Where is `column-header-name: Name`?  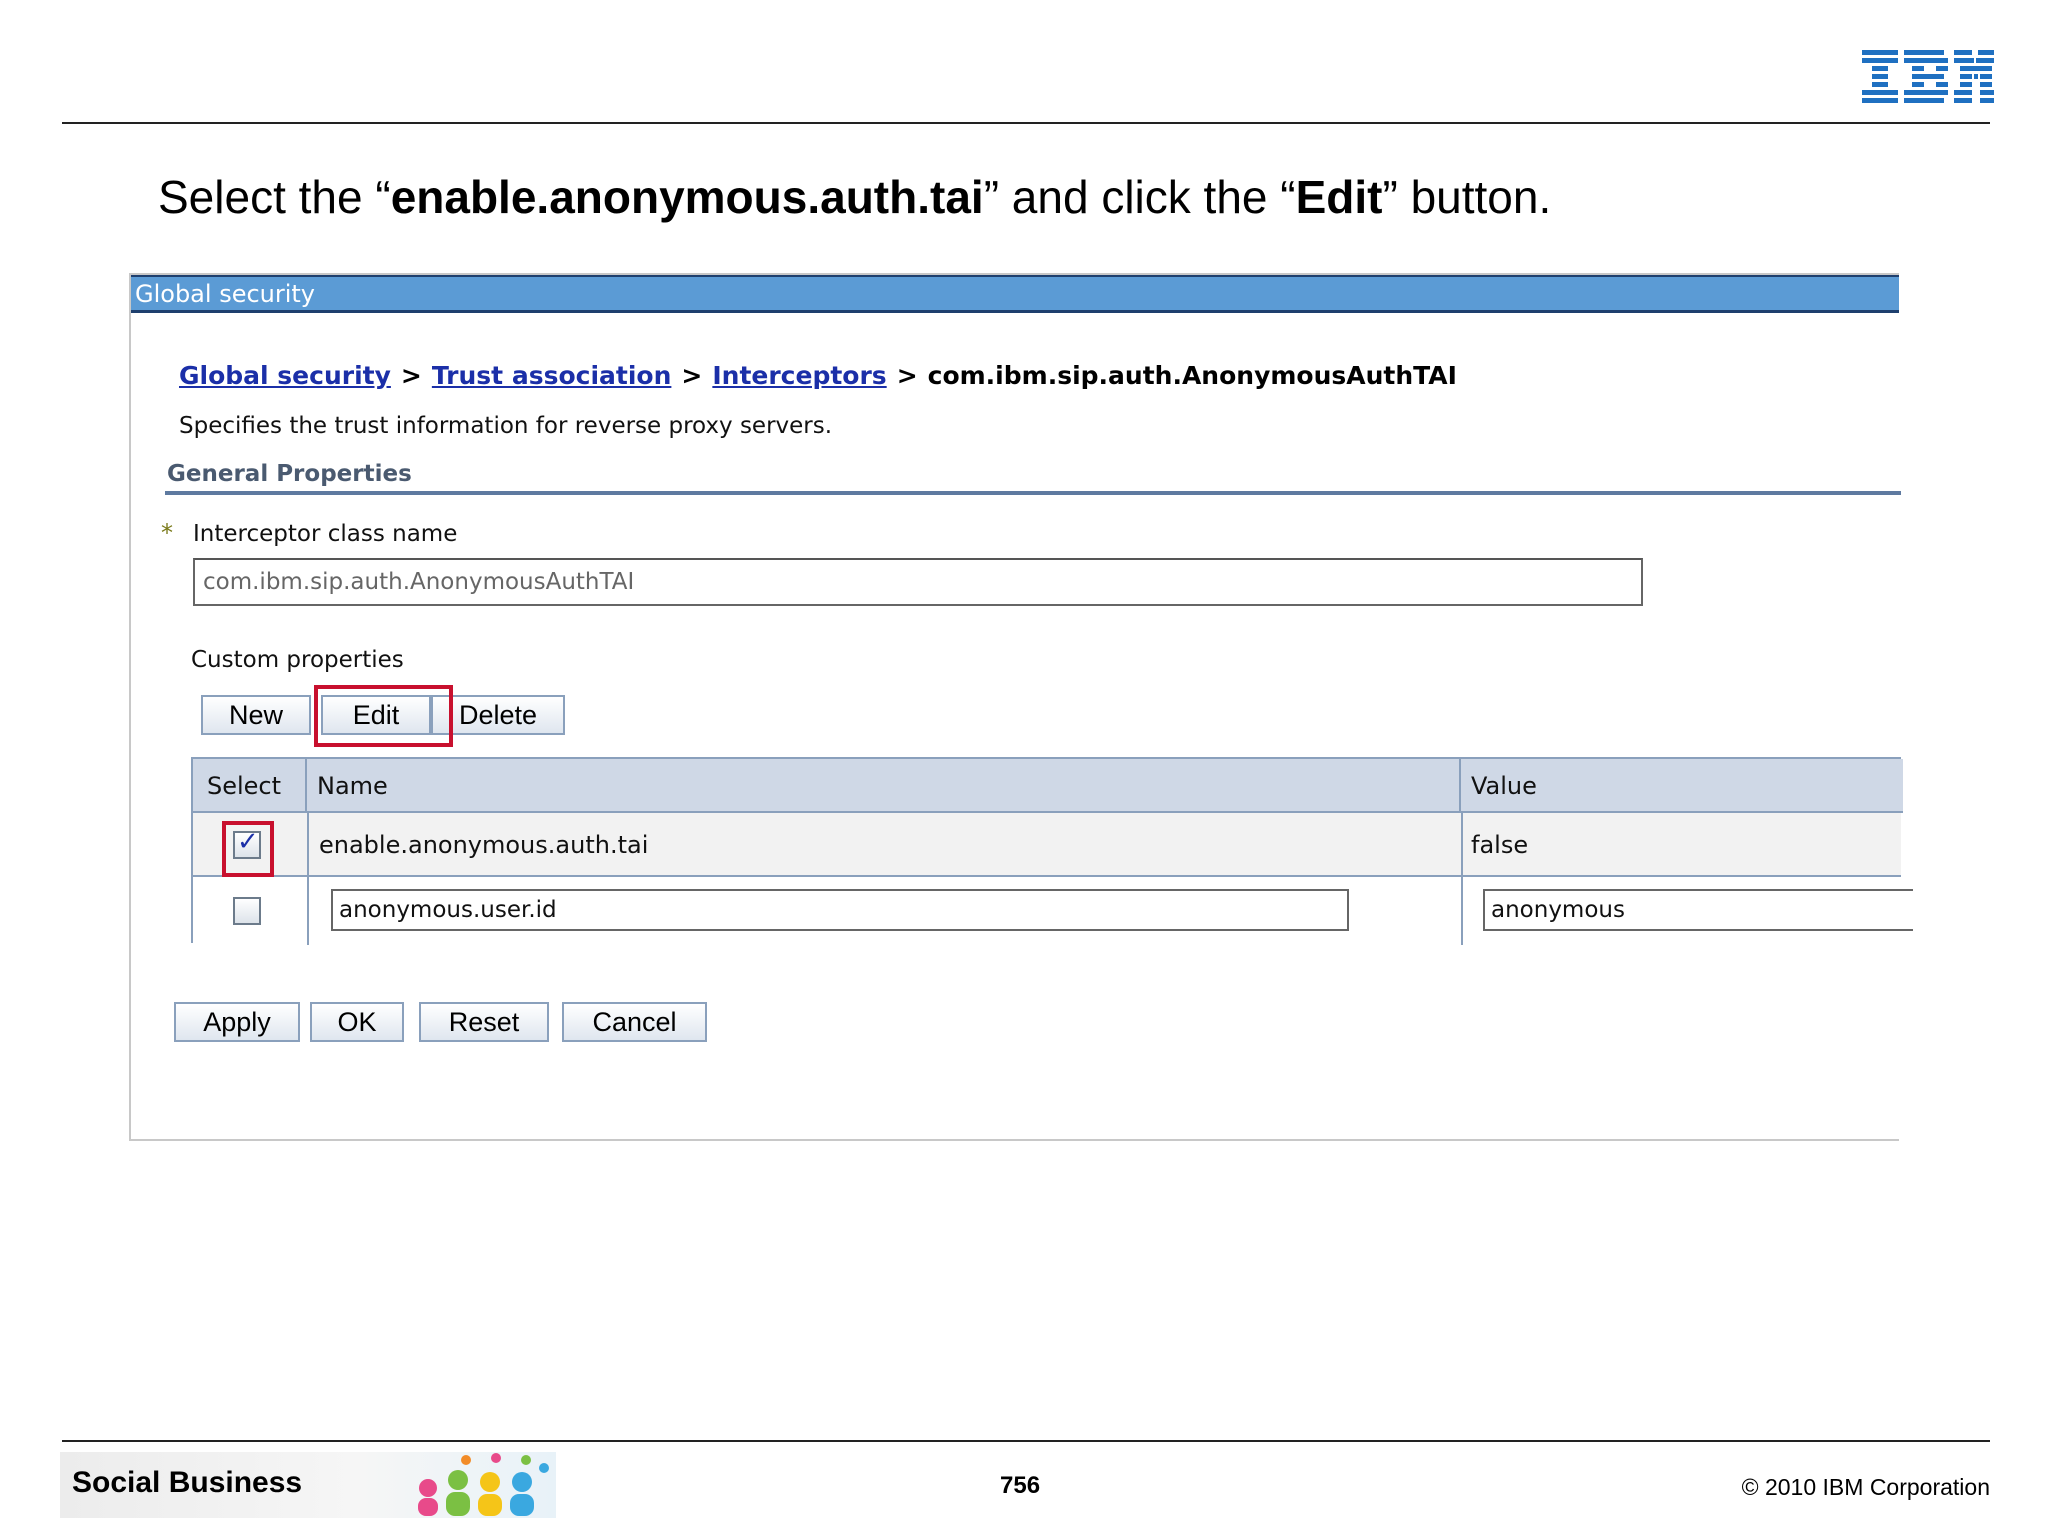
column-header-name: Name is located at coordinates (884, 786).